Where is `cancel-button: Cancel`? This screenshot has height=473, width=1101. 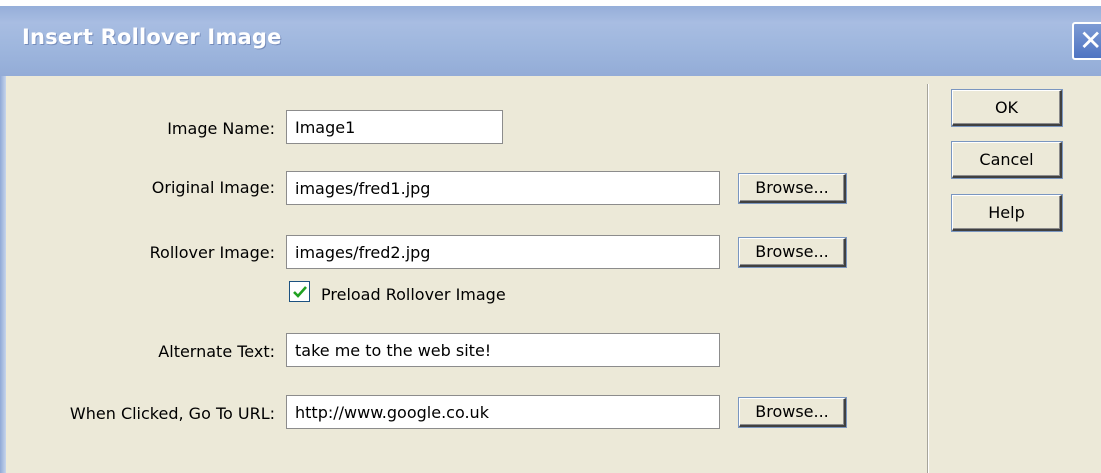
cancel-button: Cancel is located at coordinates (1007, 160).